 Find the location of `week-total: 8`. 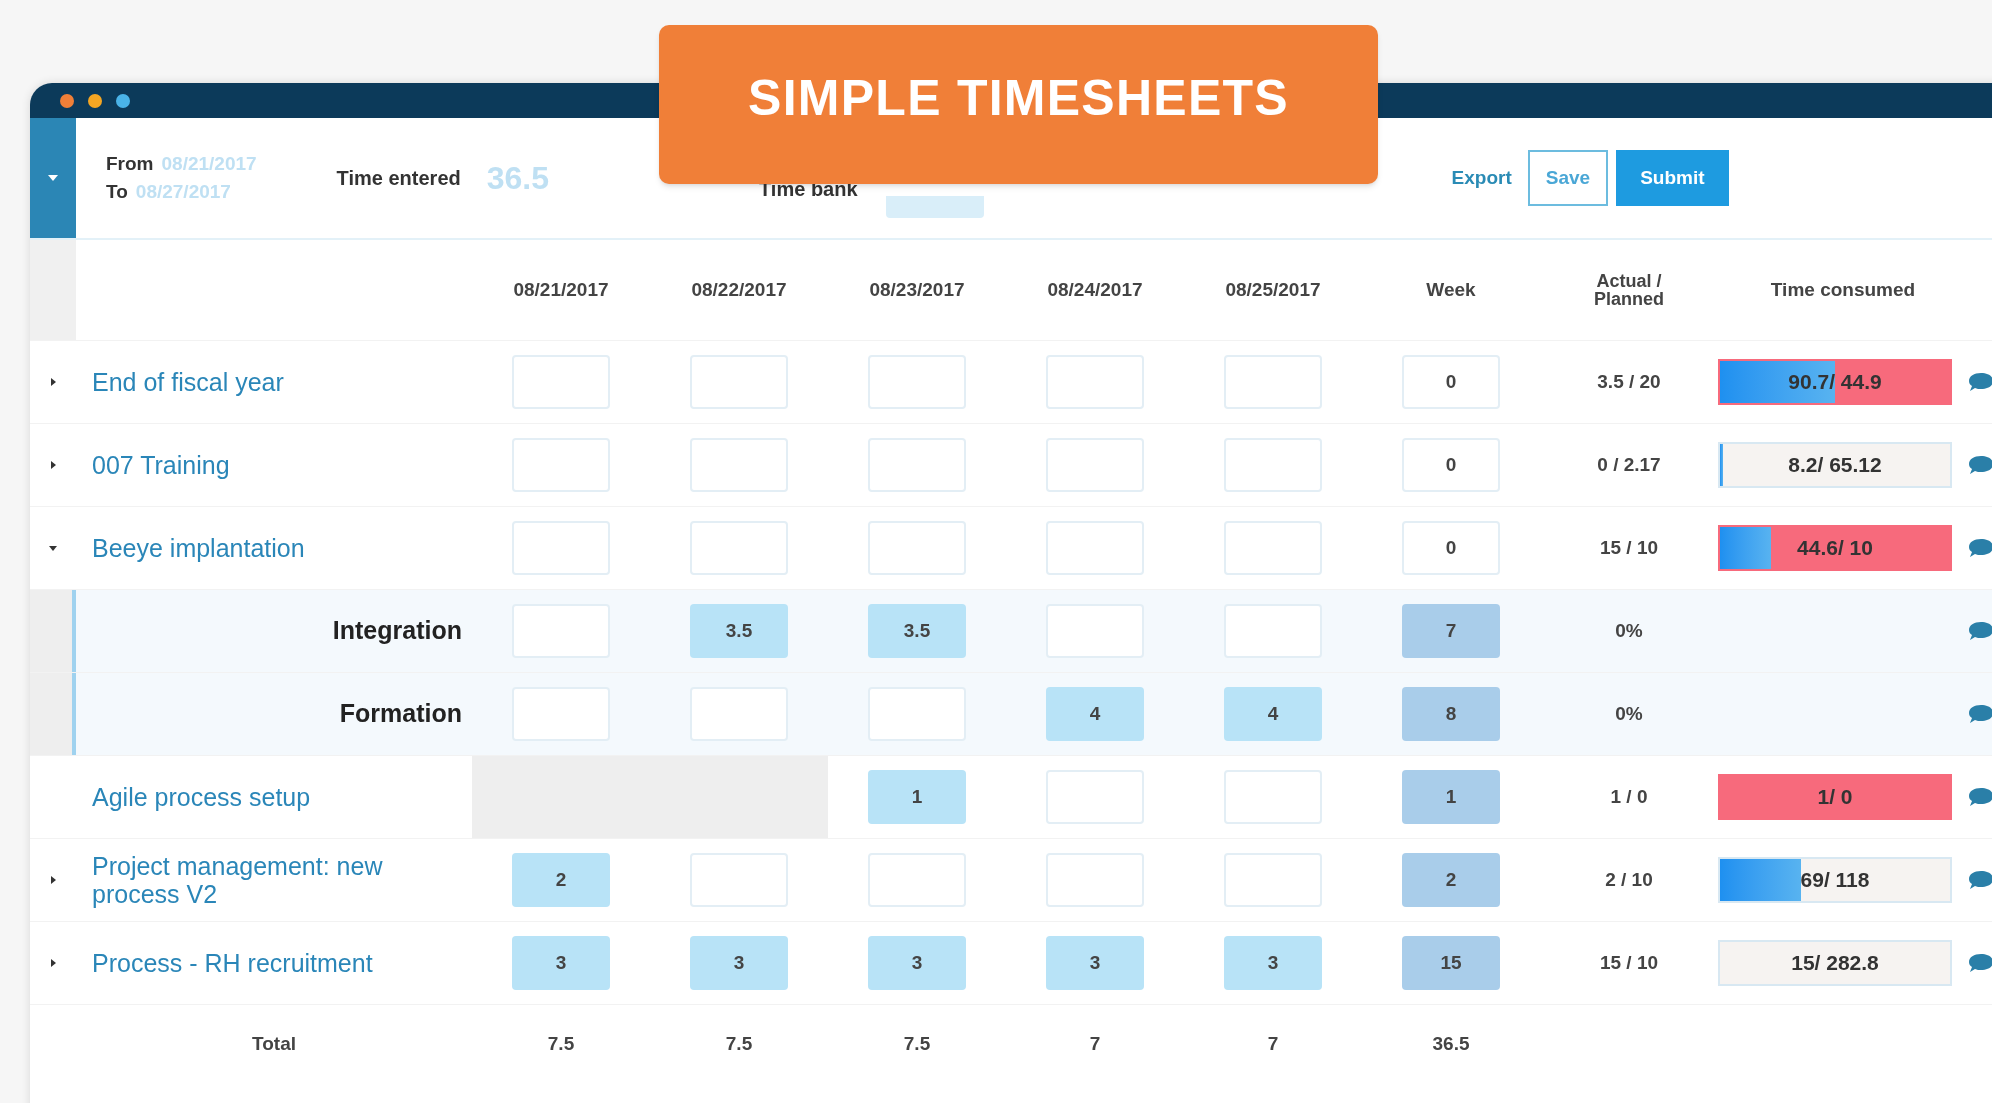

week-total: 8 is located at coordinates (1451, 714).